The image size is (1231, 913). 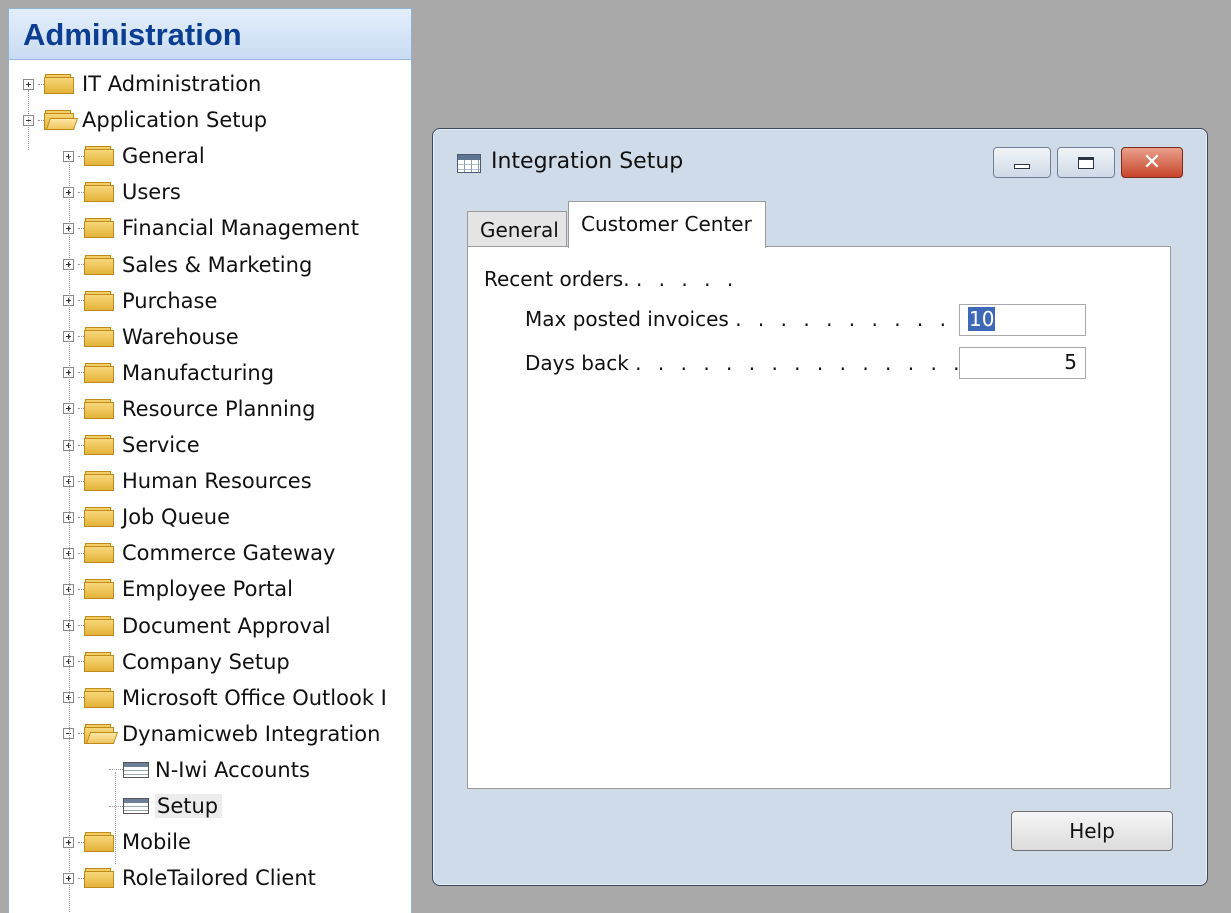 I want to click on tree-item-label: IT Administration, so click(x=172, y=84).